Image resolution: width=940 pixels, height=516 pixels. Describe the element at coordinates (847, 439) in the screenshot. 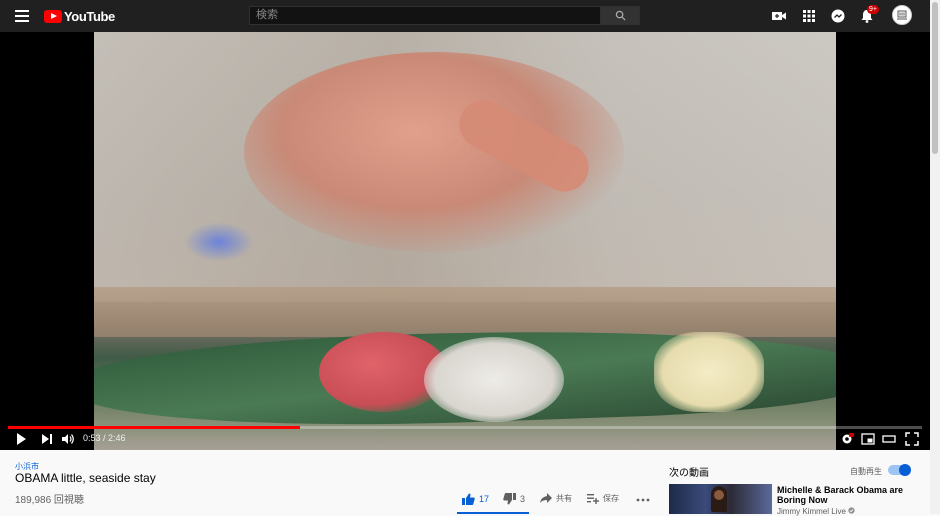

I see `settings-gear-icon` at that location.